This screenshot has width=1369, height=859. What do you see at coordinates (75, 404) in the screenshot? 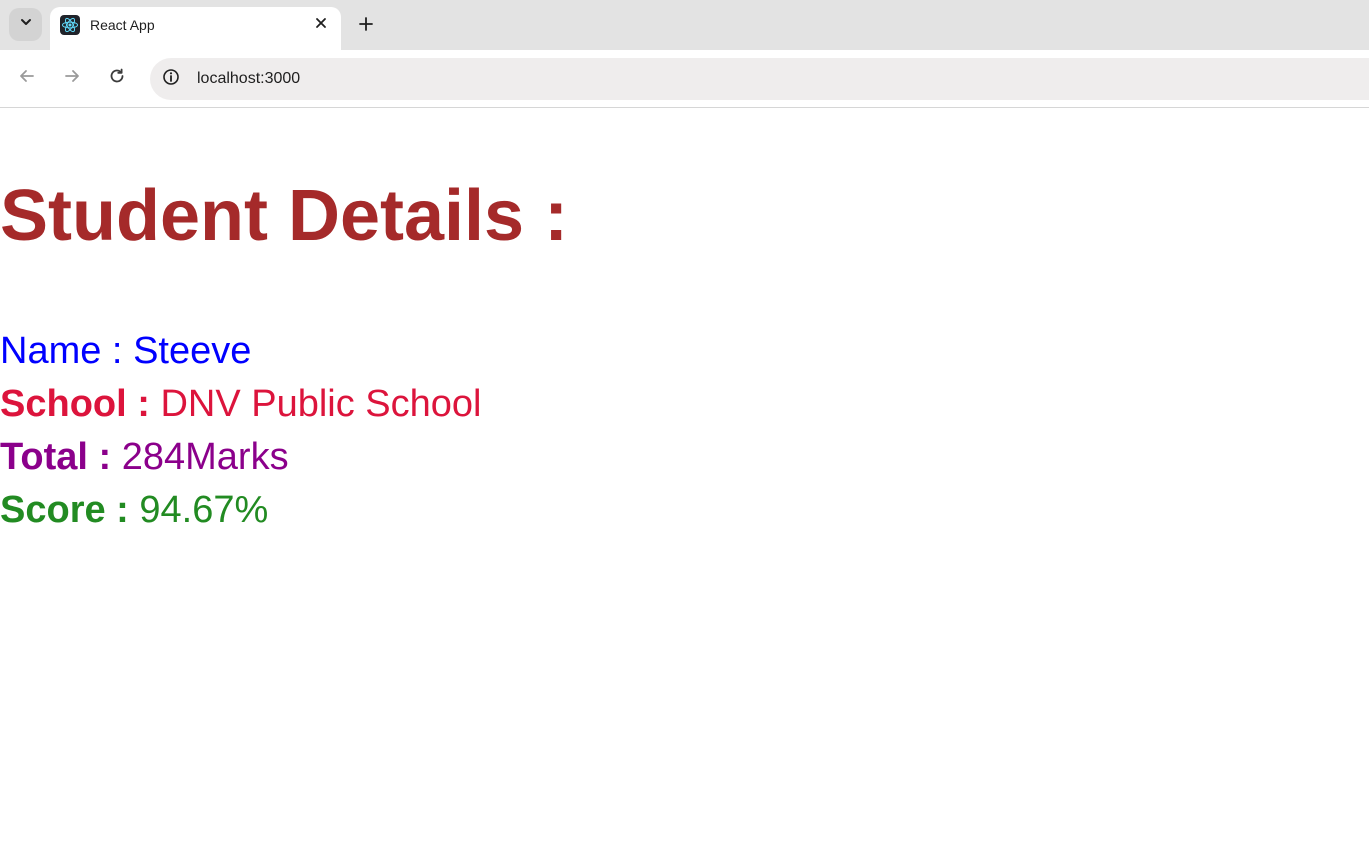
I see `school-label: School :` at bounding box center [75, 404].